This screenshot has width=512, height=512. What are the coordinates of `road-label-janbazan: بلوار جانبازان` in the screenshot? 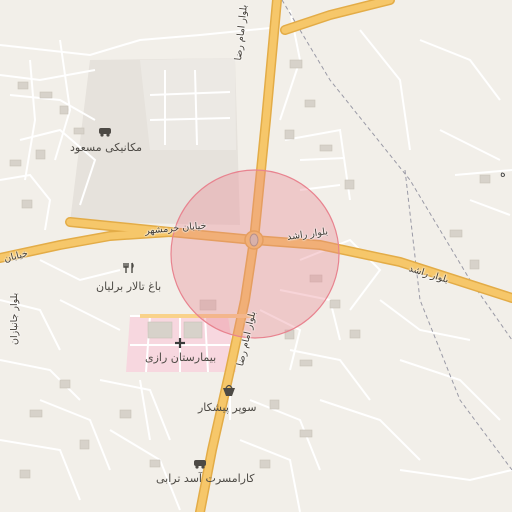 It's located at (14, 318).